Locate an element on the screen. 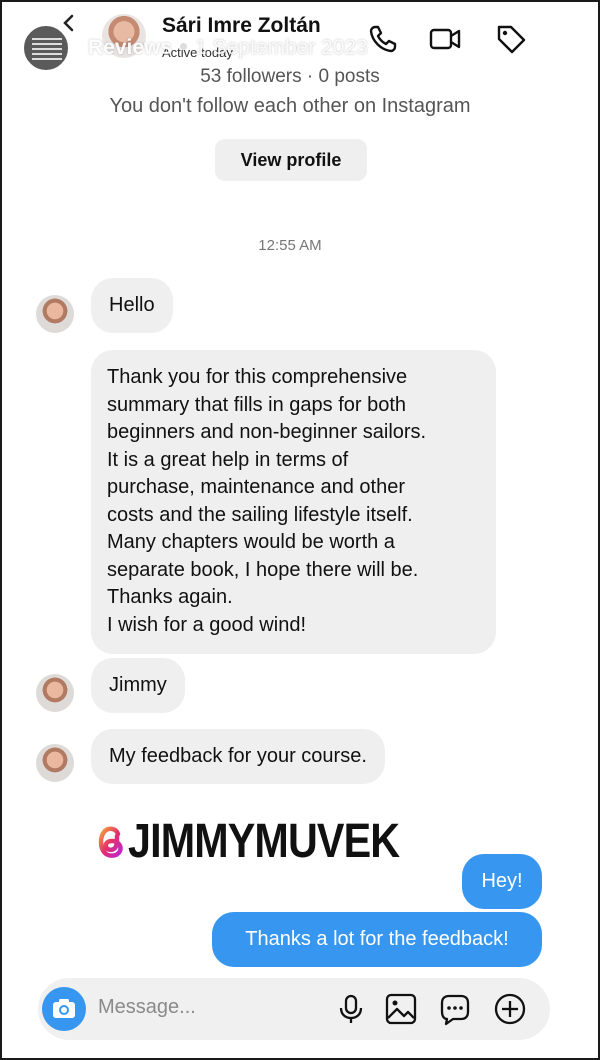 This screenshot has height=1060, width=600. threads-handle-text: JIMMYMUVEK is located at coordinates (264, 841).